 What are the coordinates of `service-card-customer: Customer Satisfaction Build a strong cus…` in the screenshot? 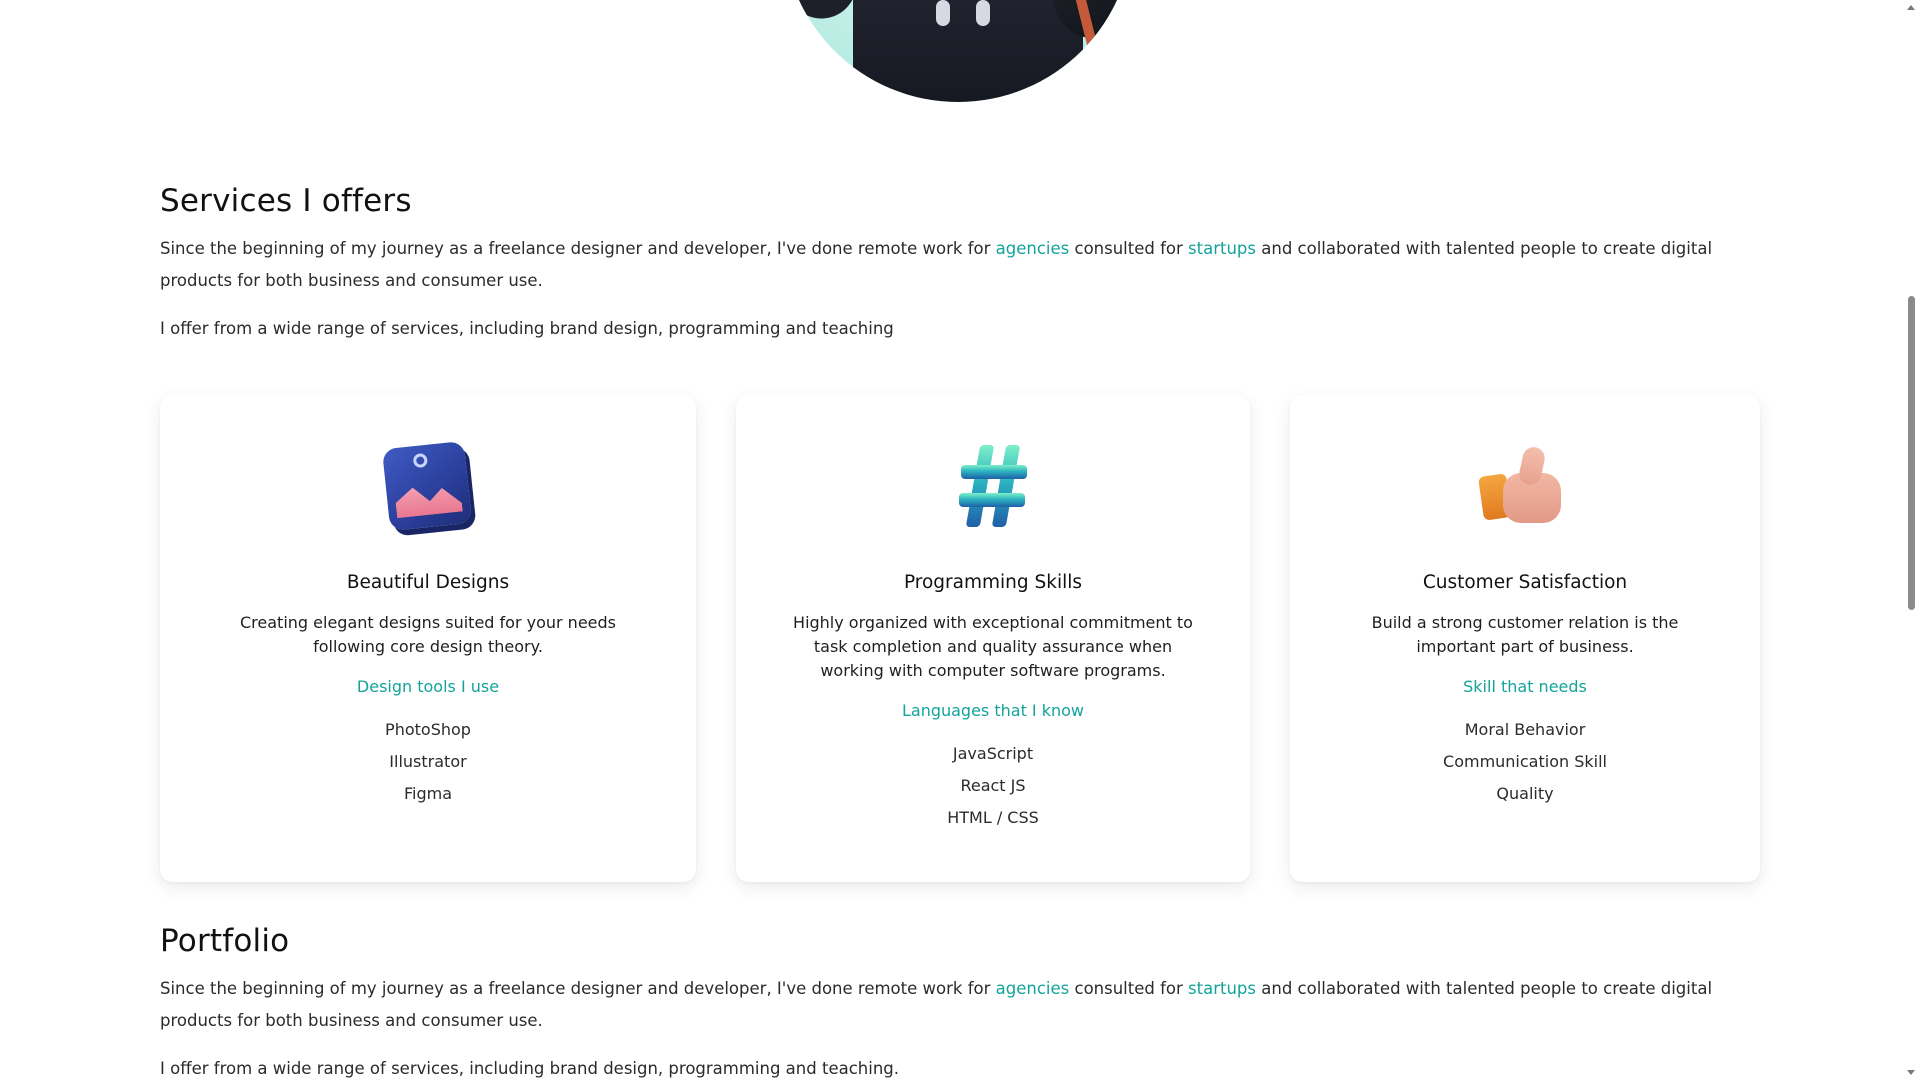 It's located at (1525, 638).